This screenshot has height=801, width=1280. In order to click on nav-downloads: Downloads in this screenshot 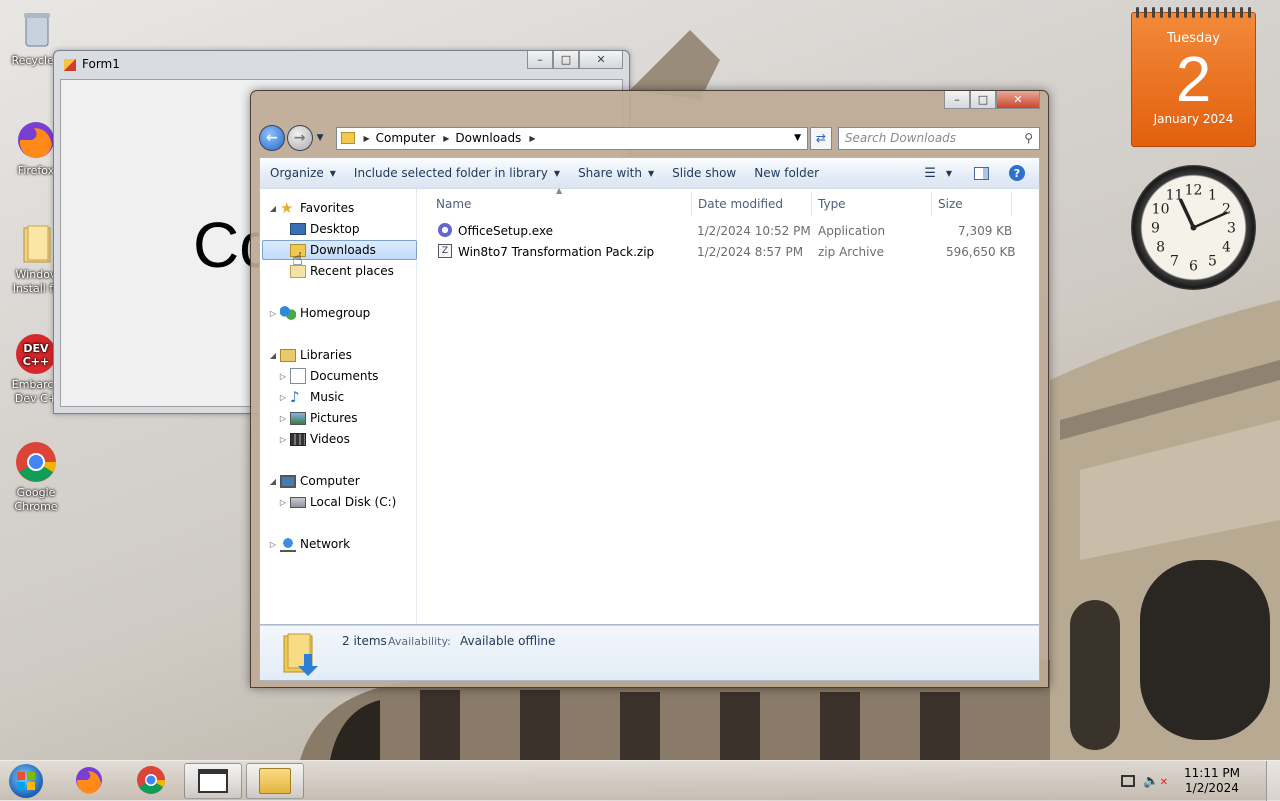, I will do `click(339, 250)`.